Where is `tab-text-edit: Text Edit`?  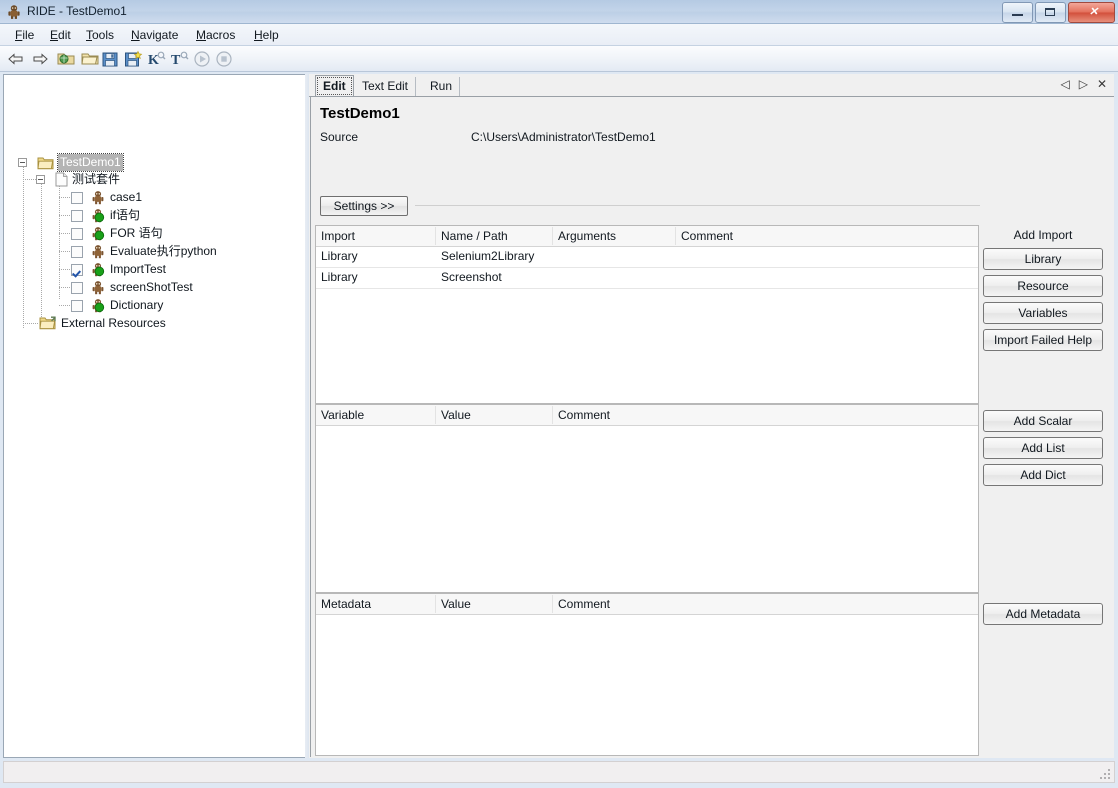
tab-text-edit: Text Edit is located at coordinates (386, 86).